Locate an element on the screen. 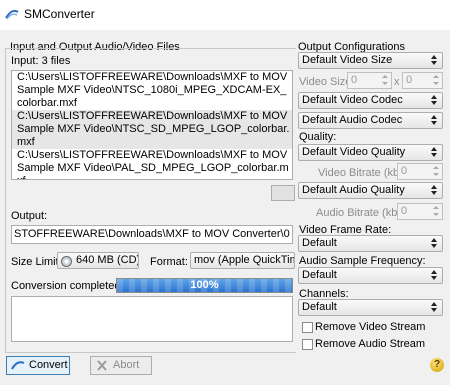 The image size is (450, 385). video-width-spinbox: 0 is located at coordinates (369, 80).